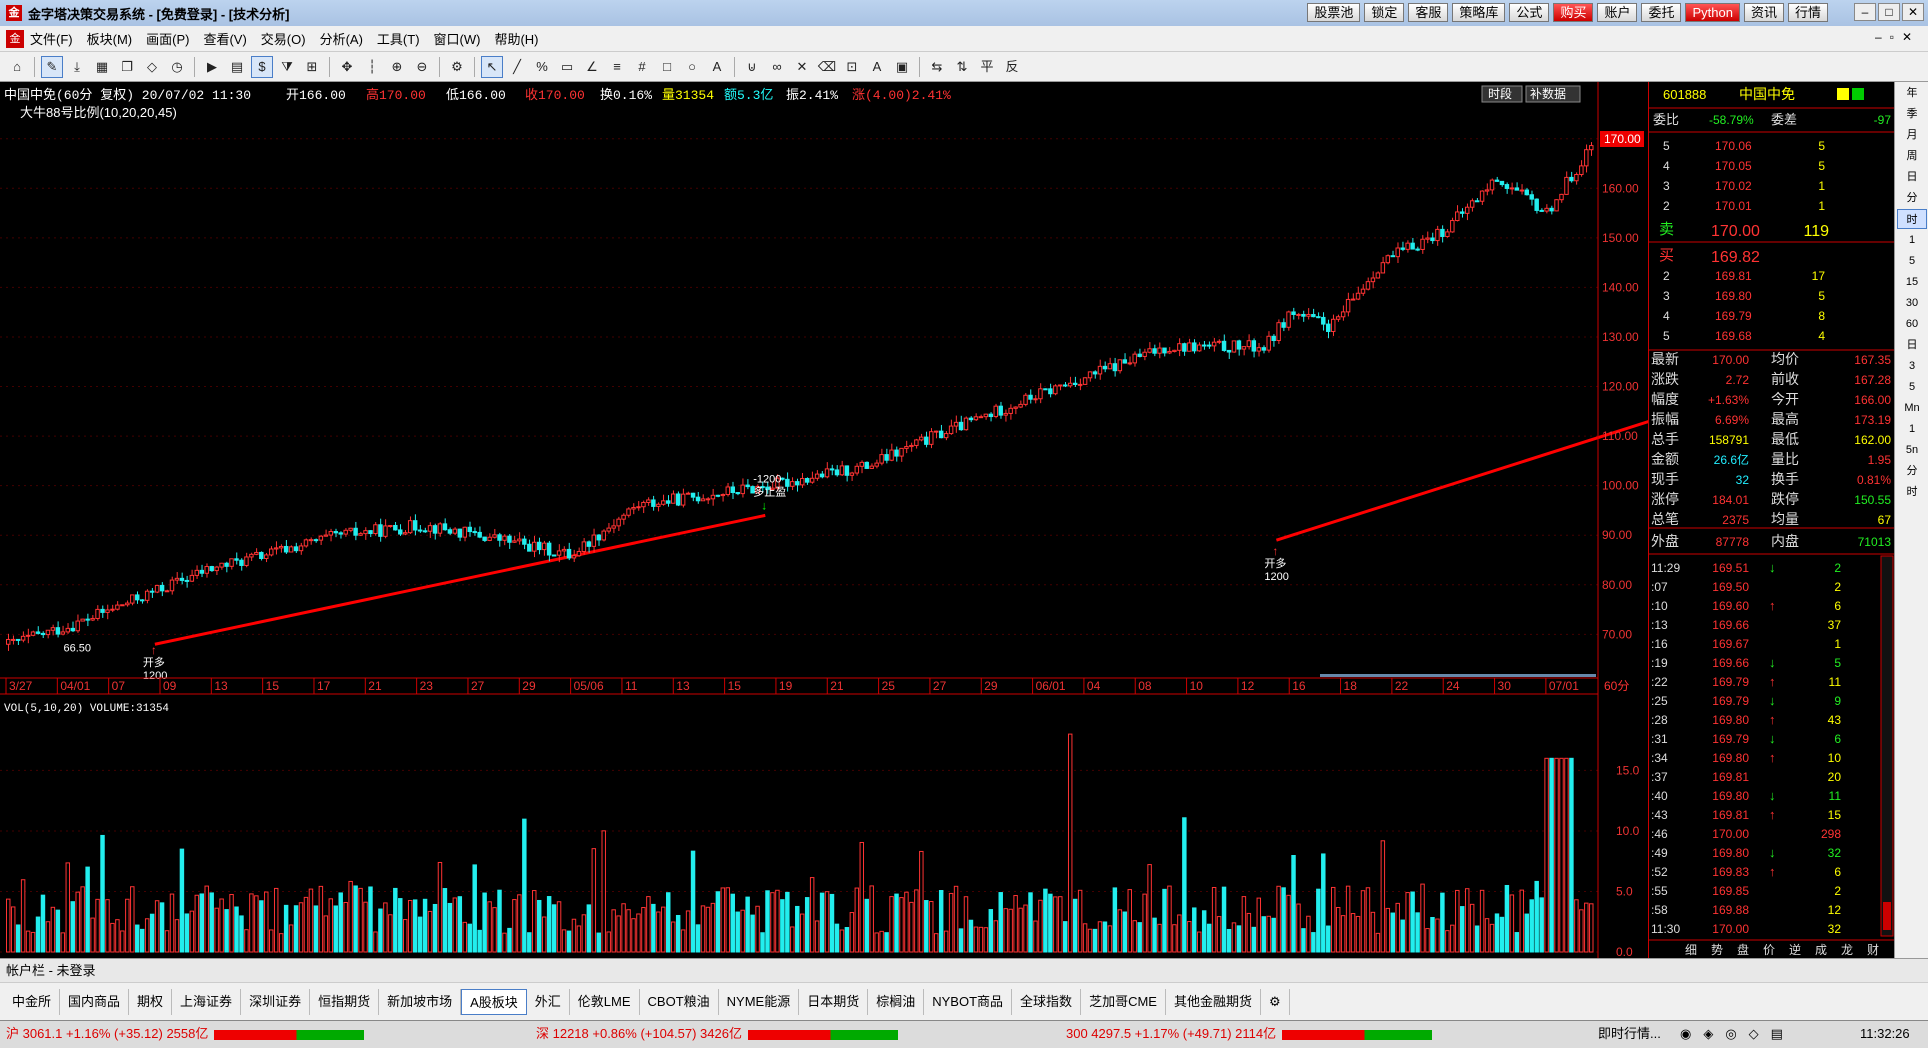 The image size is (1928, 1048). What do you see at coordinates (1912, 114) in the screenshot?
I see `period-option-1: 季` at bounding box center [1912, 114].